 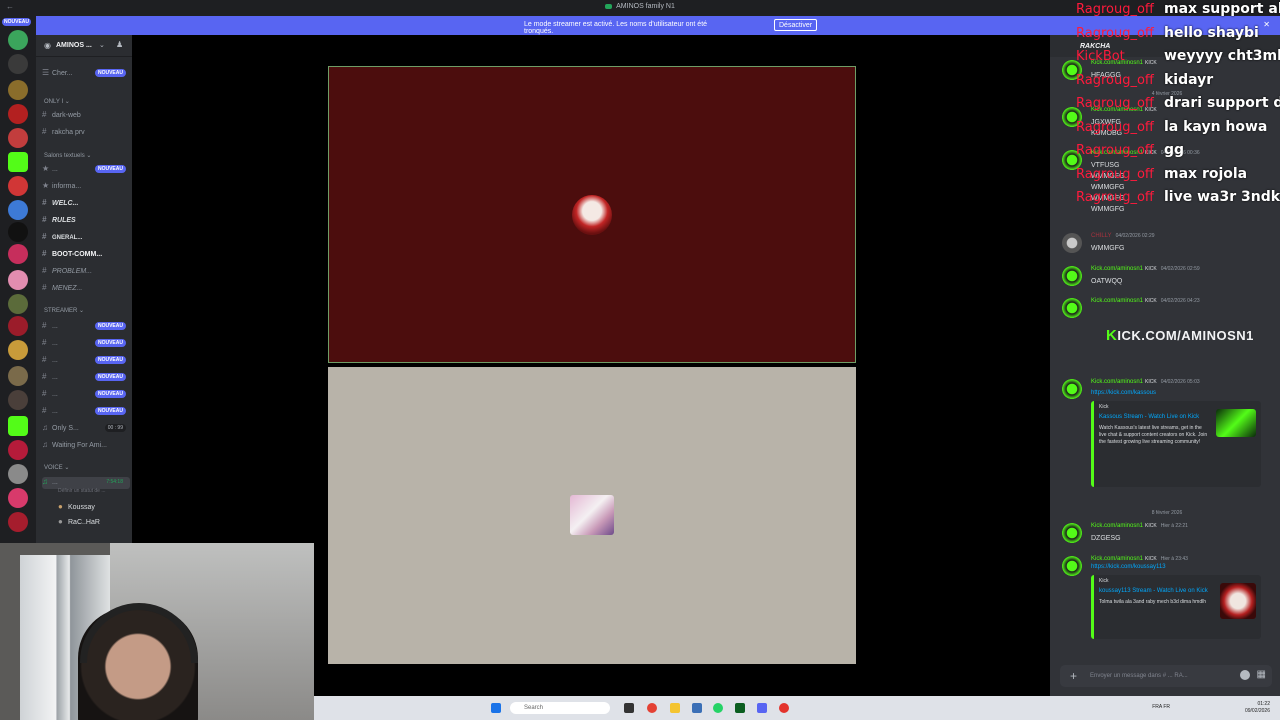 What do you see at coordinates (46, 185) in the screenshot?
I see `megaphone-icon: ★` at bounding box center [46, 185].